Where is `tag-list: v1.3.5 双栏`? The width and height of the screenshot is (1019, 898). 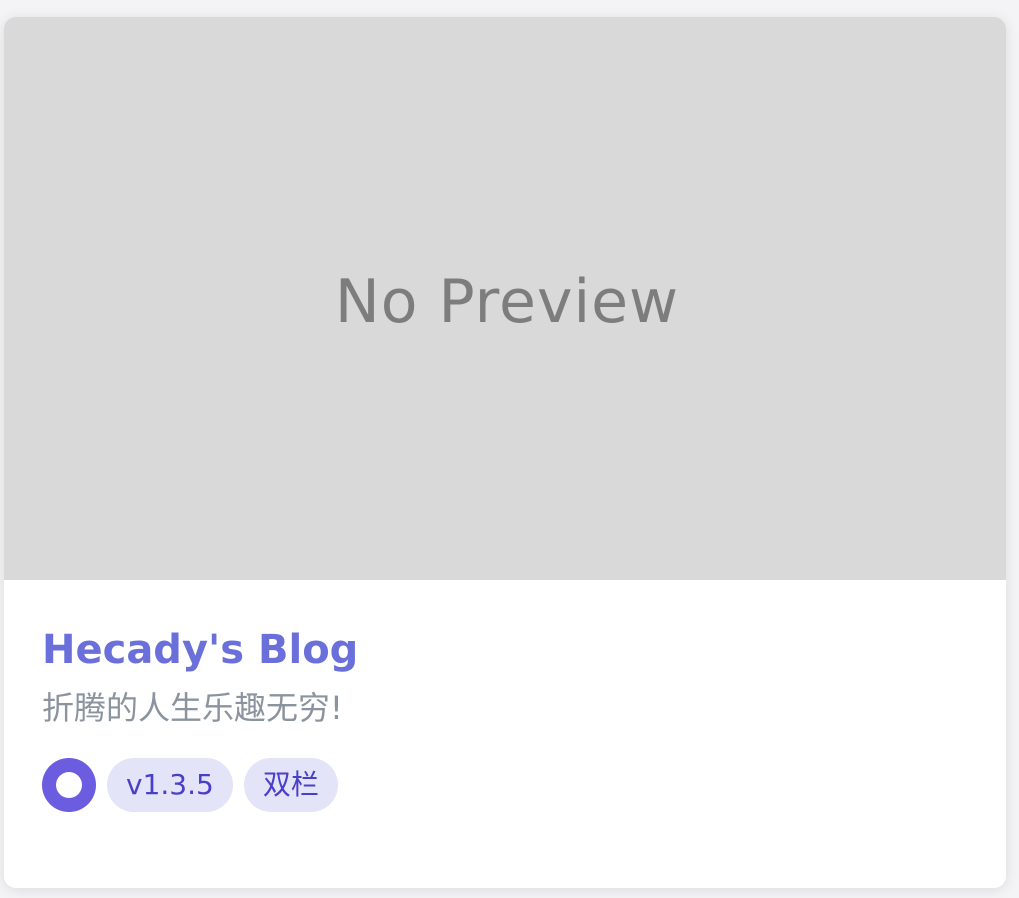 tag-list: v1.3.5 双栏 is located at coordinates (505, 785).